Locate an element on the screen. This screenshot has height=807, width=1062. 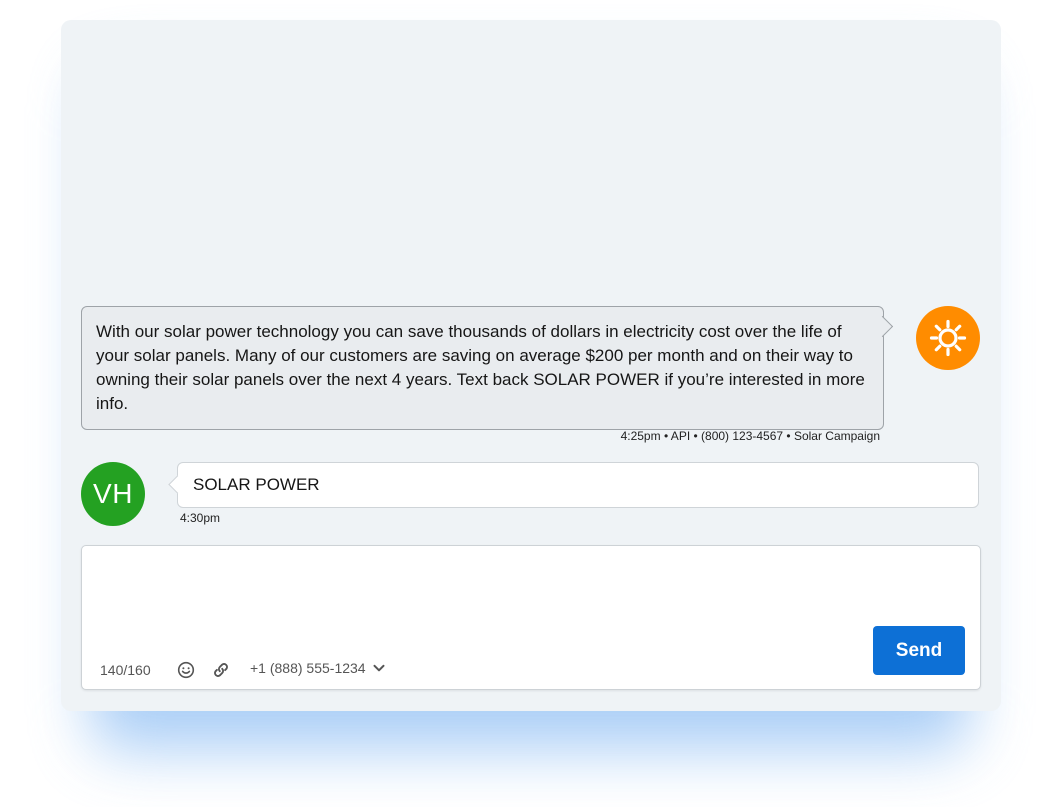
link-icon is located at coordinates (221, 670).